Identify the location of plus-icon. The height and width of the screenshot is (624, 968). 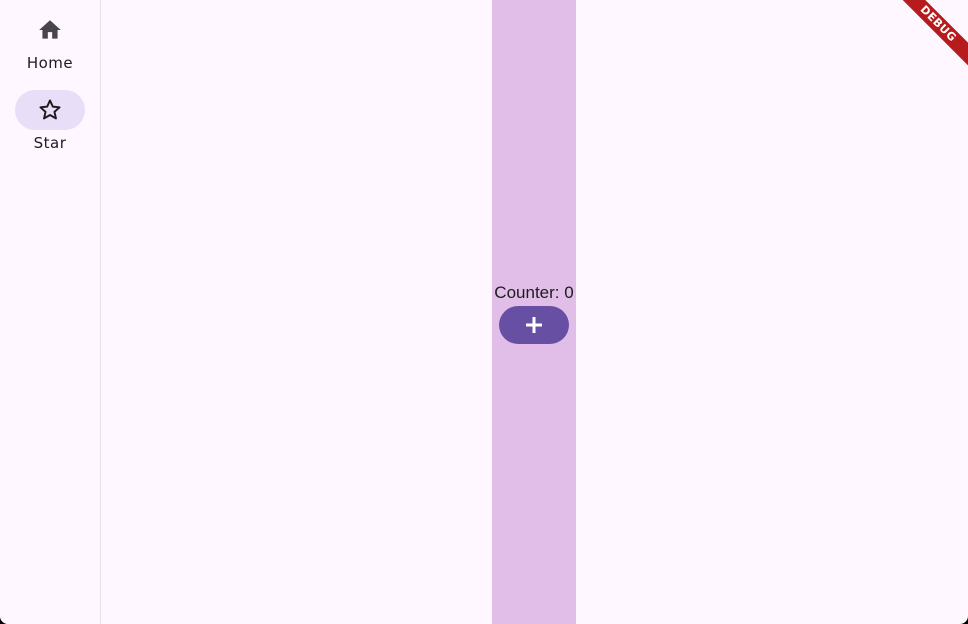
(534, 325).